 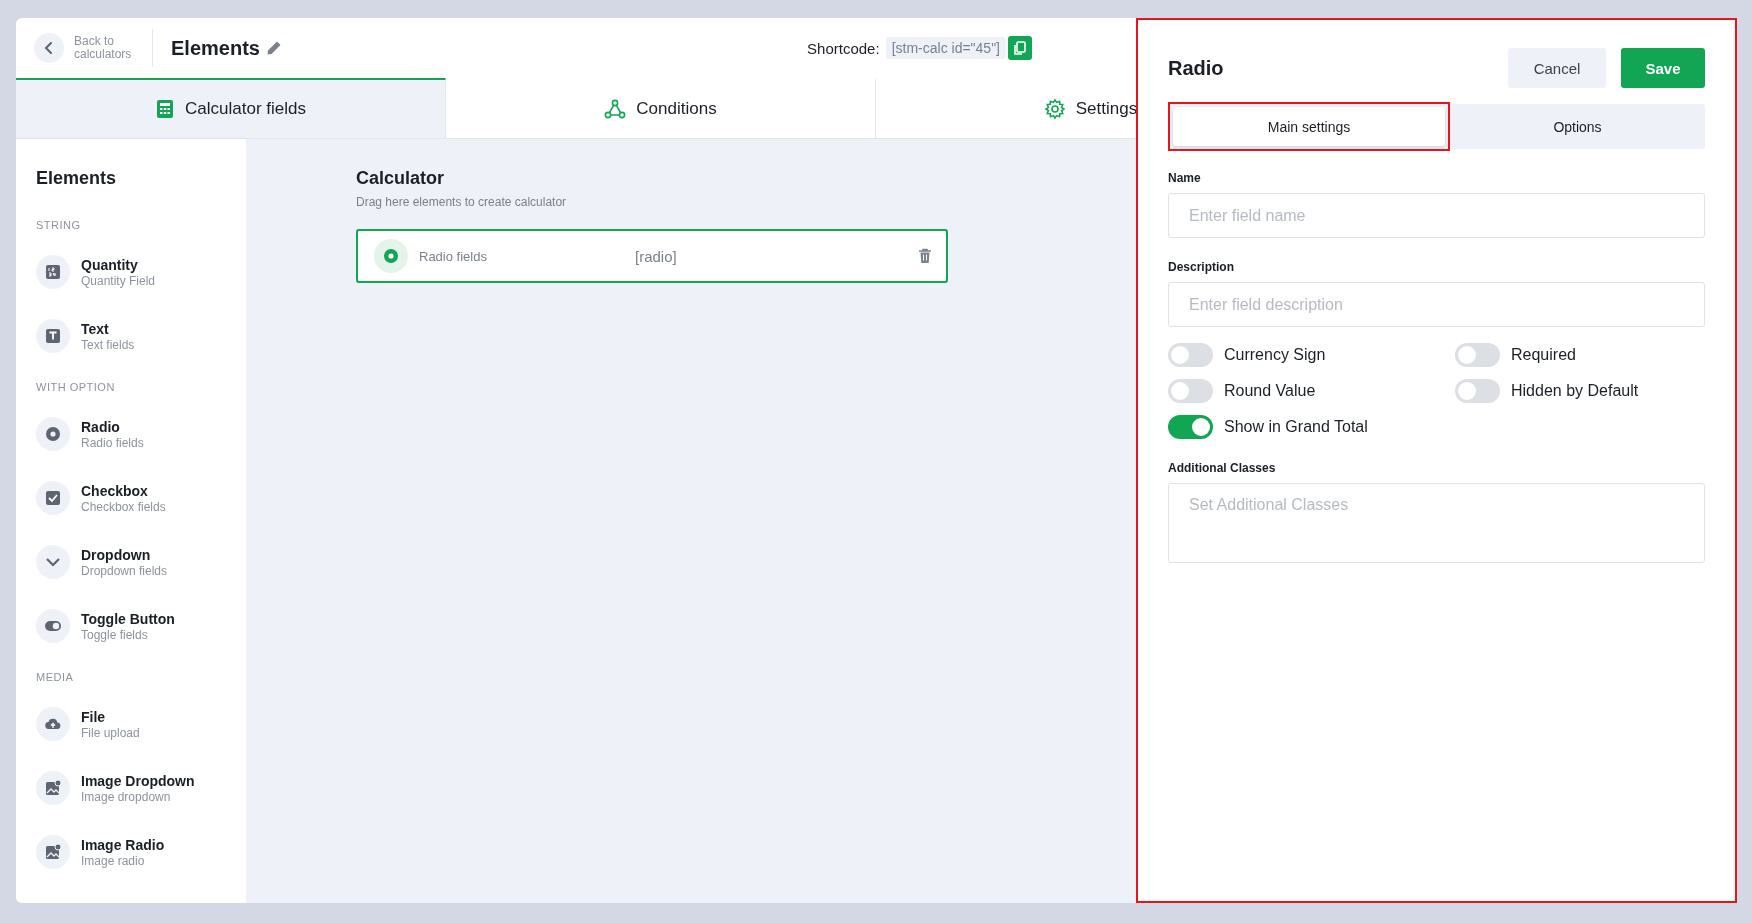 I want to click on element-subtitle: Radio fields, so click(x=112, y=442).